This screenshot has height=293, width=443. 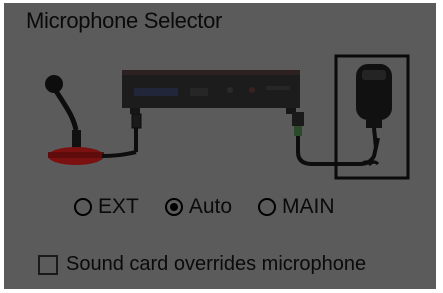 What do you see at coordinates (173, 207) in the screenshot?
I see `radio-auto-circle` at bounding box center [173, 207].